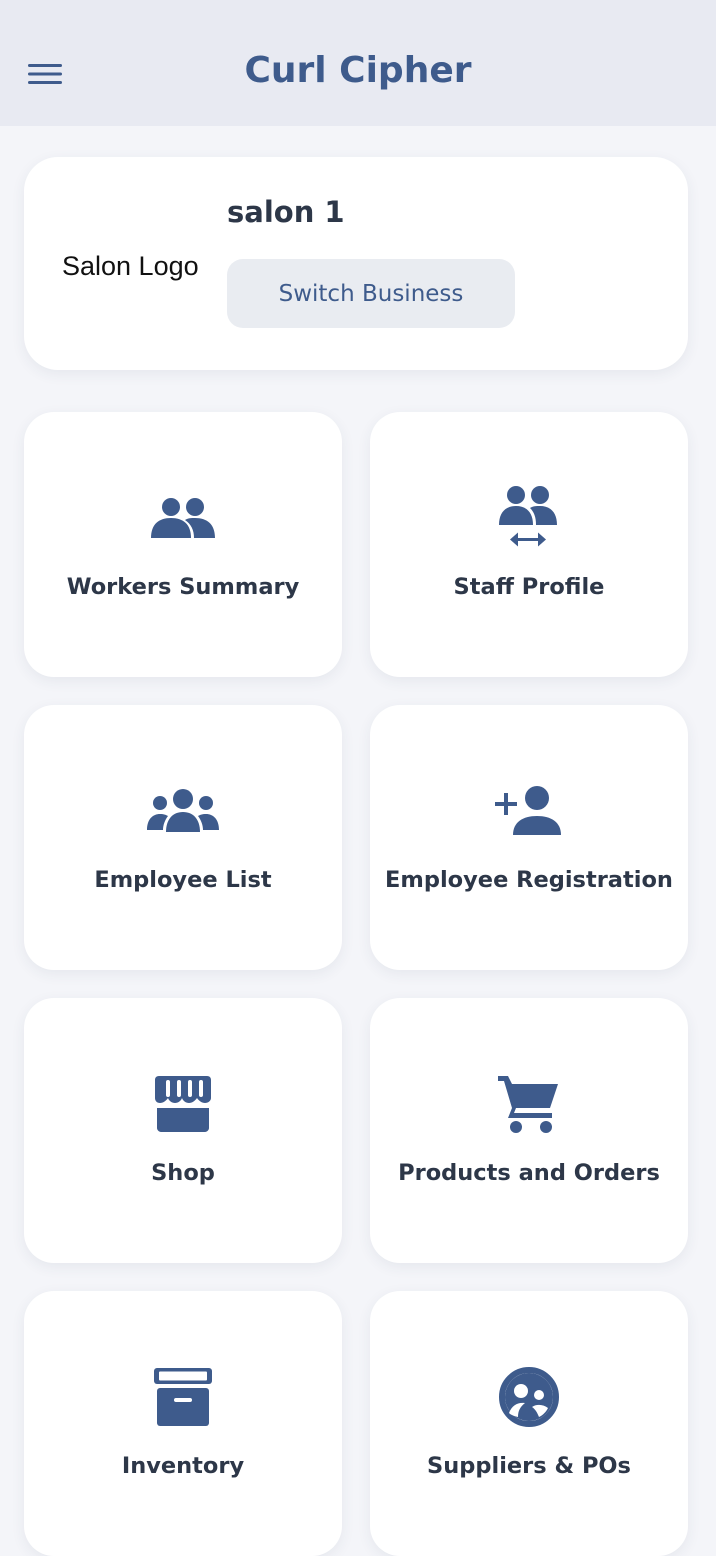 This screenshot has height=1556, width=716. Describe the element at coordinates (529, 1399) in the screenshot. I see `supplier-face-icon` at that location.